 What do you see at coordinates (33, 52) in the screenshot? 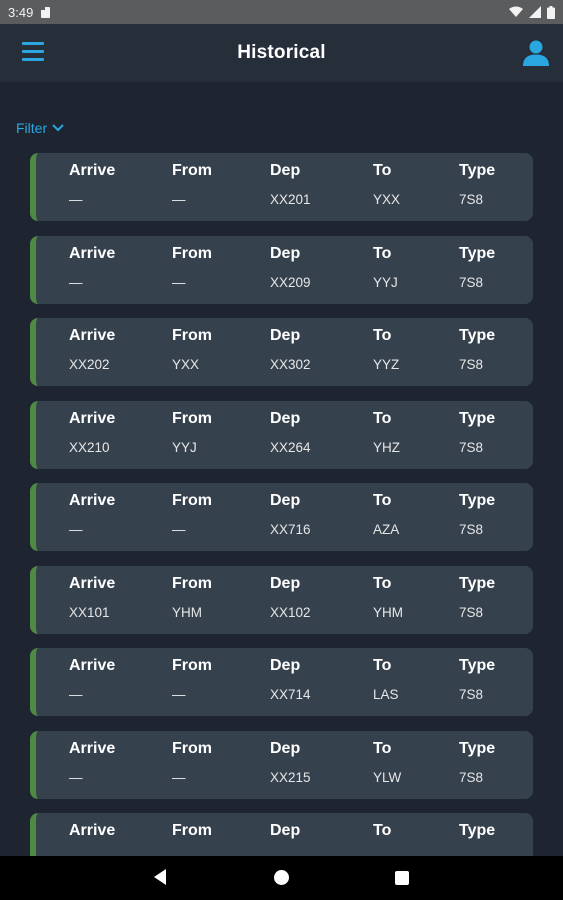
I see `menu-icon` at bounding box center [33, 52].